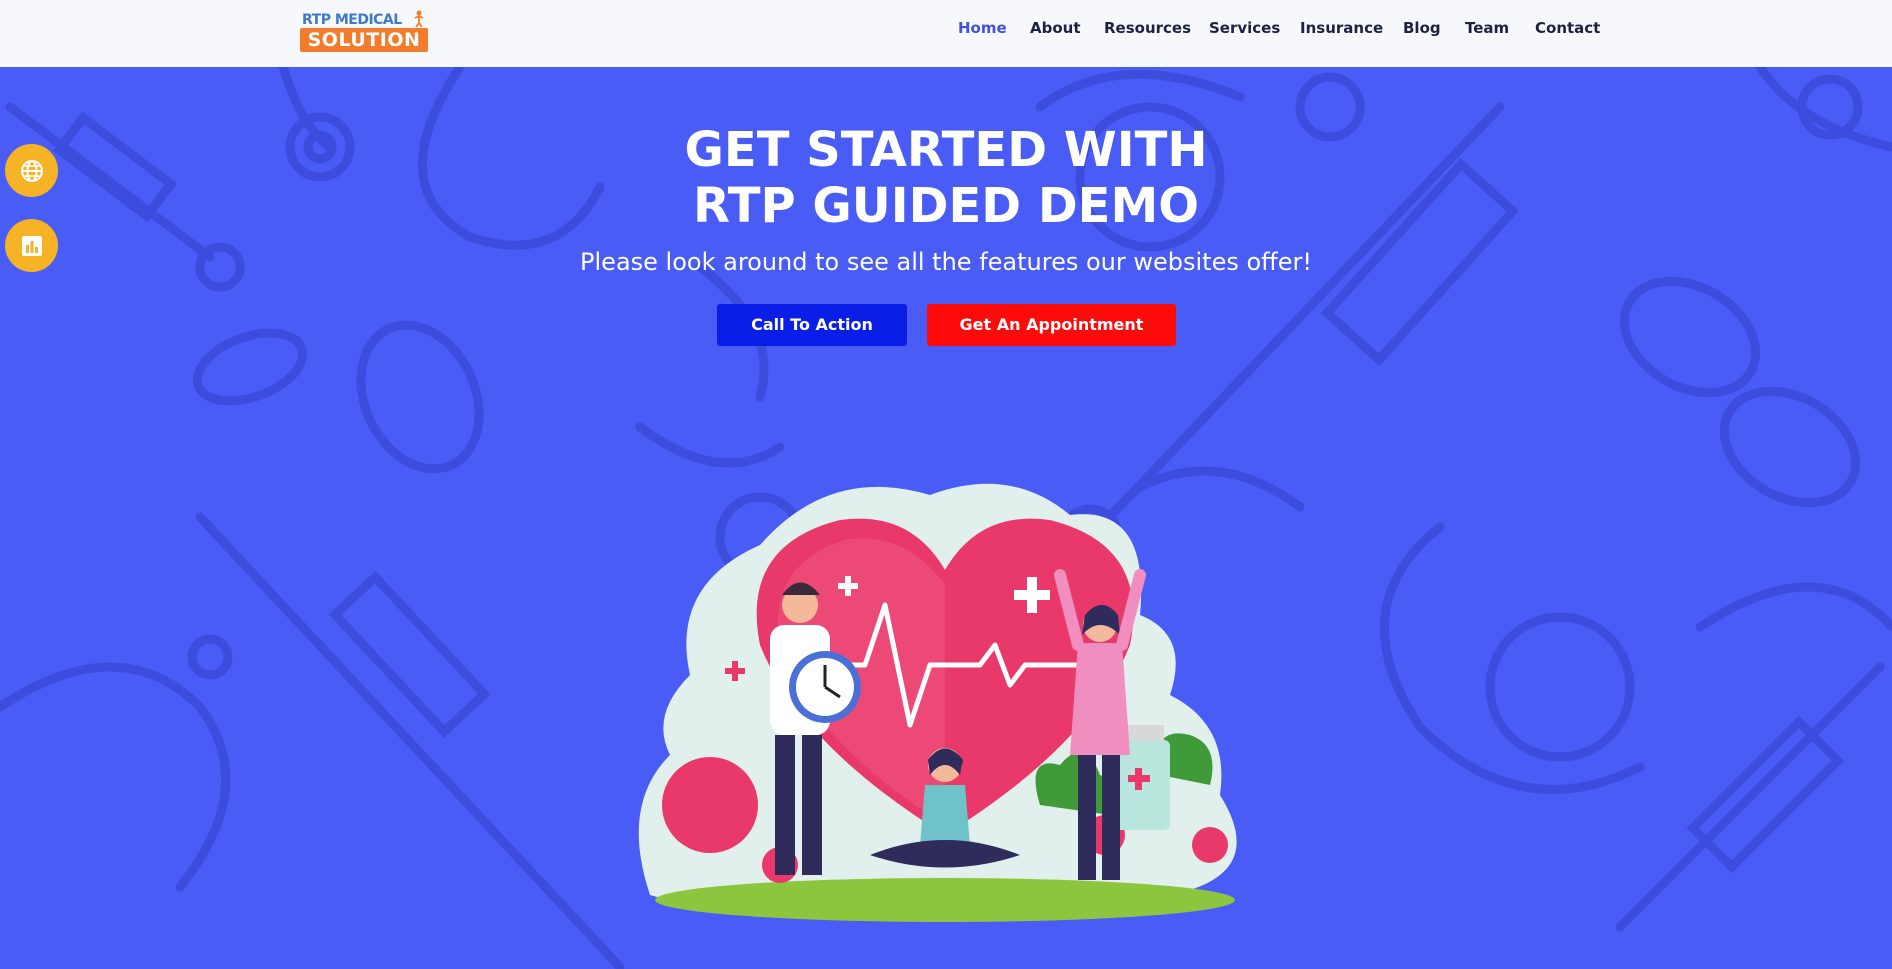 The image size is (1892, 969). I want to click on logo-text-bottom: SOLUTION, so click(364, 40).